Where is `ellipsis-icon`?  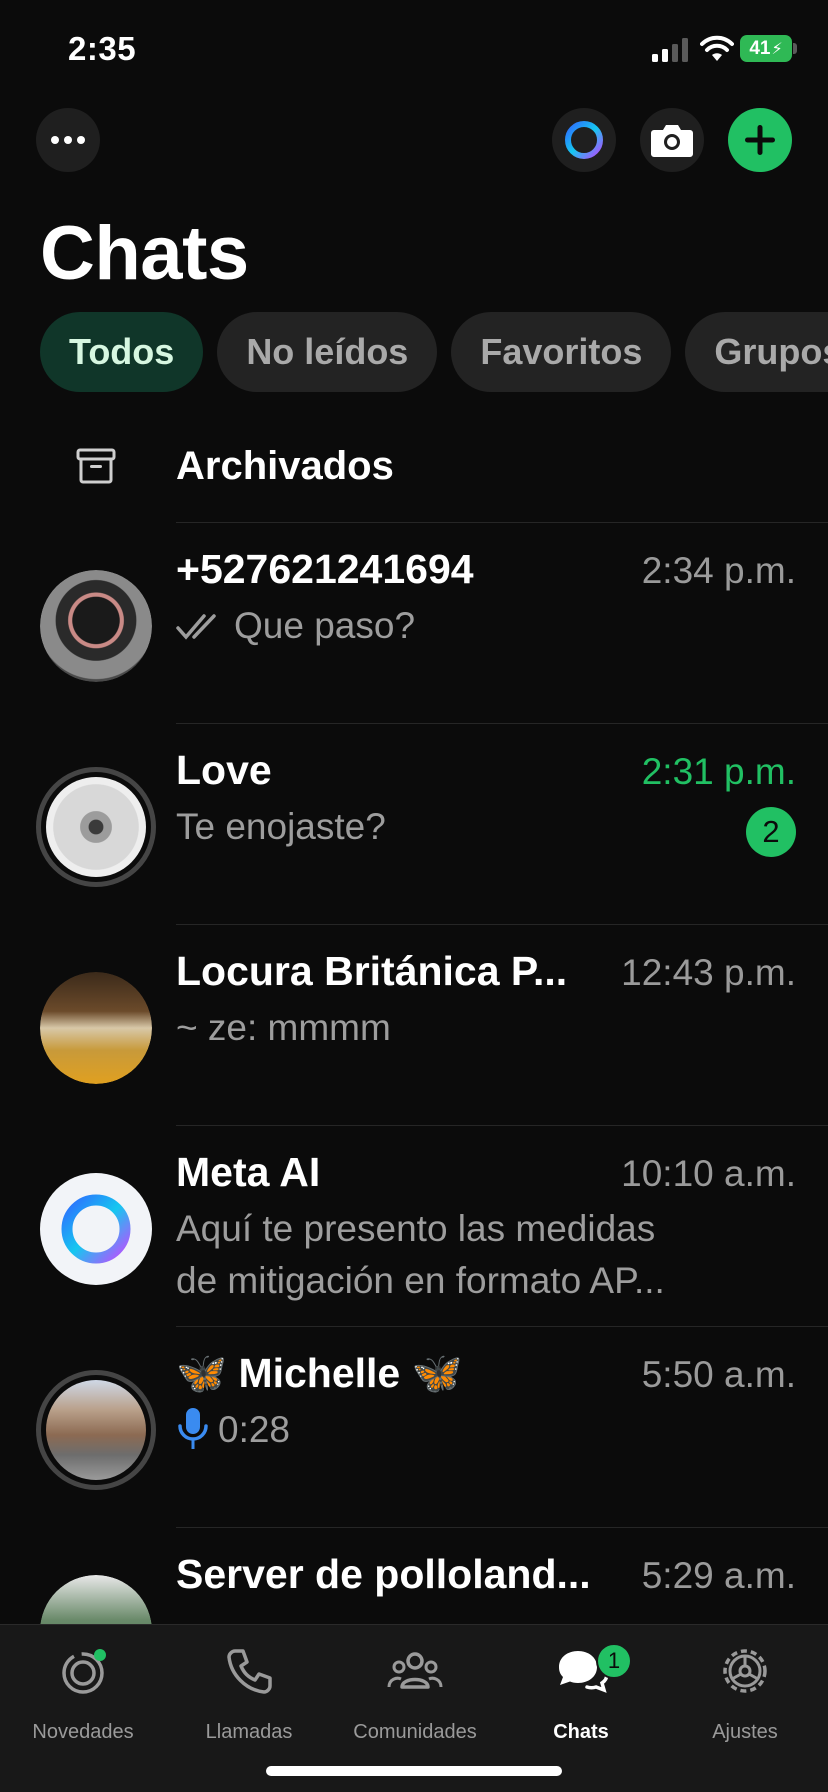 ellipsis-icon is located at coordinates (68, 140).